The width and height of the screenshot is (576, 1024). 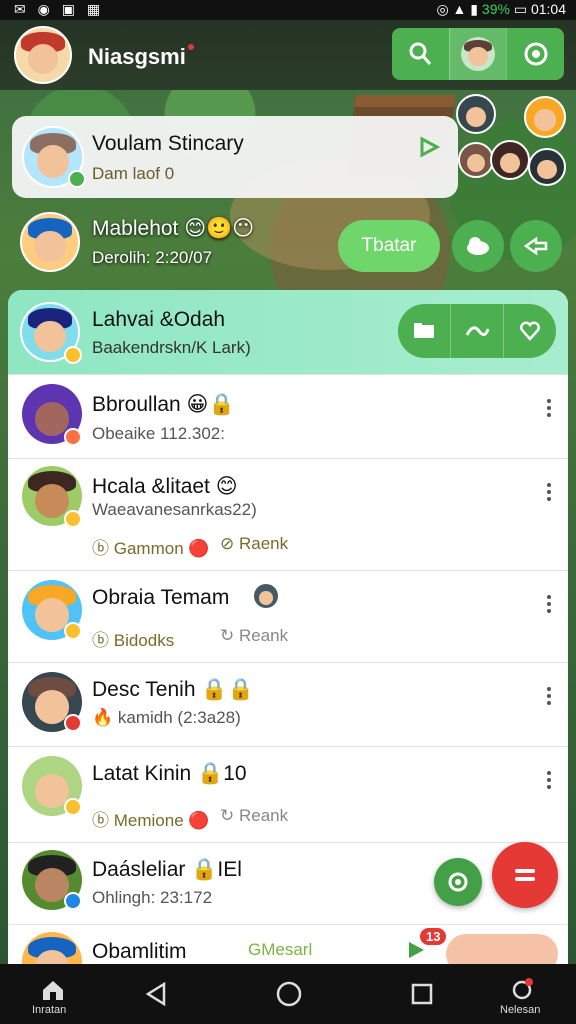 What do you see at coordinates (168, 143) in the screenshot?
I see `chat-name: Voulam Stincary` at bounding box center [168, 143].